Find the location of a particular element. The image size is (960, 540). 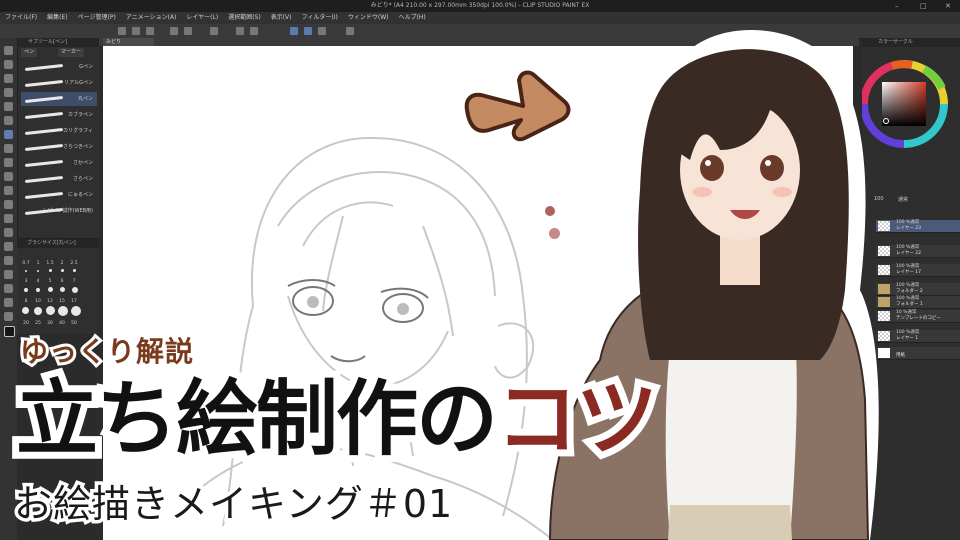

pencil-icon is located at coordinates (8, 148).